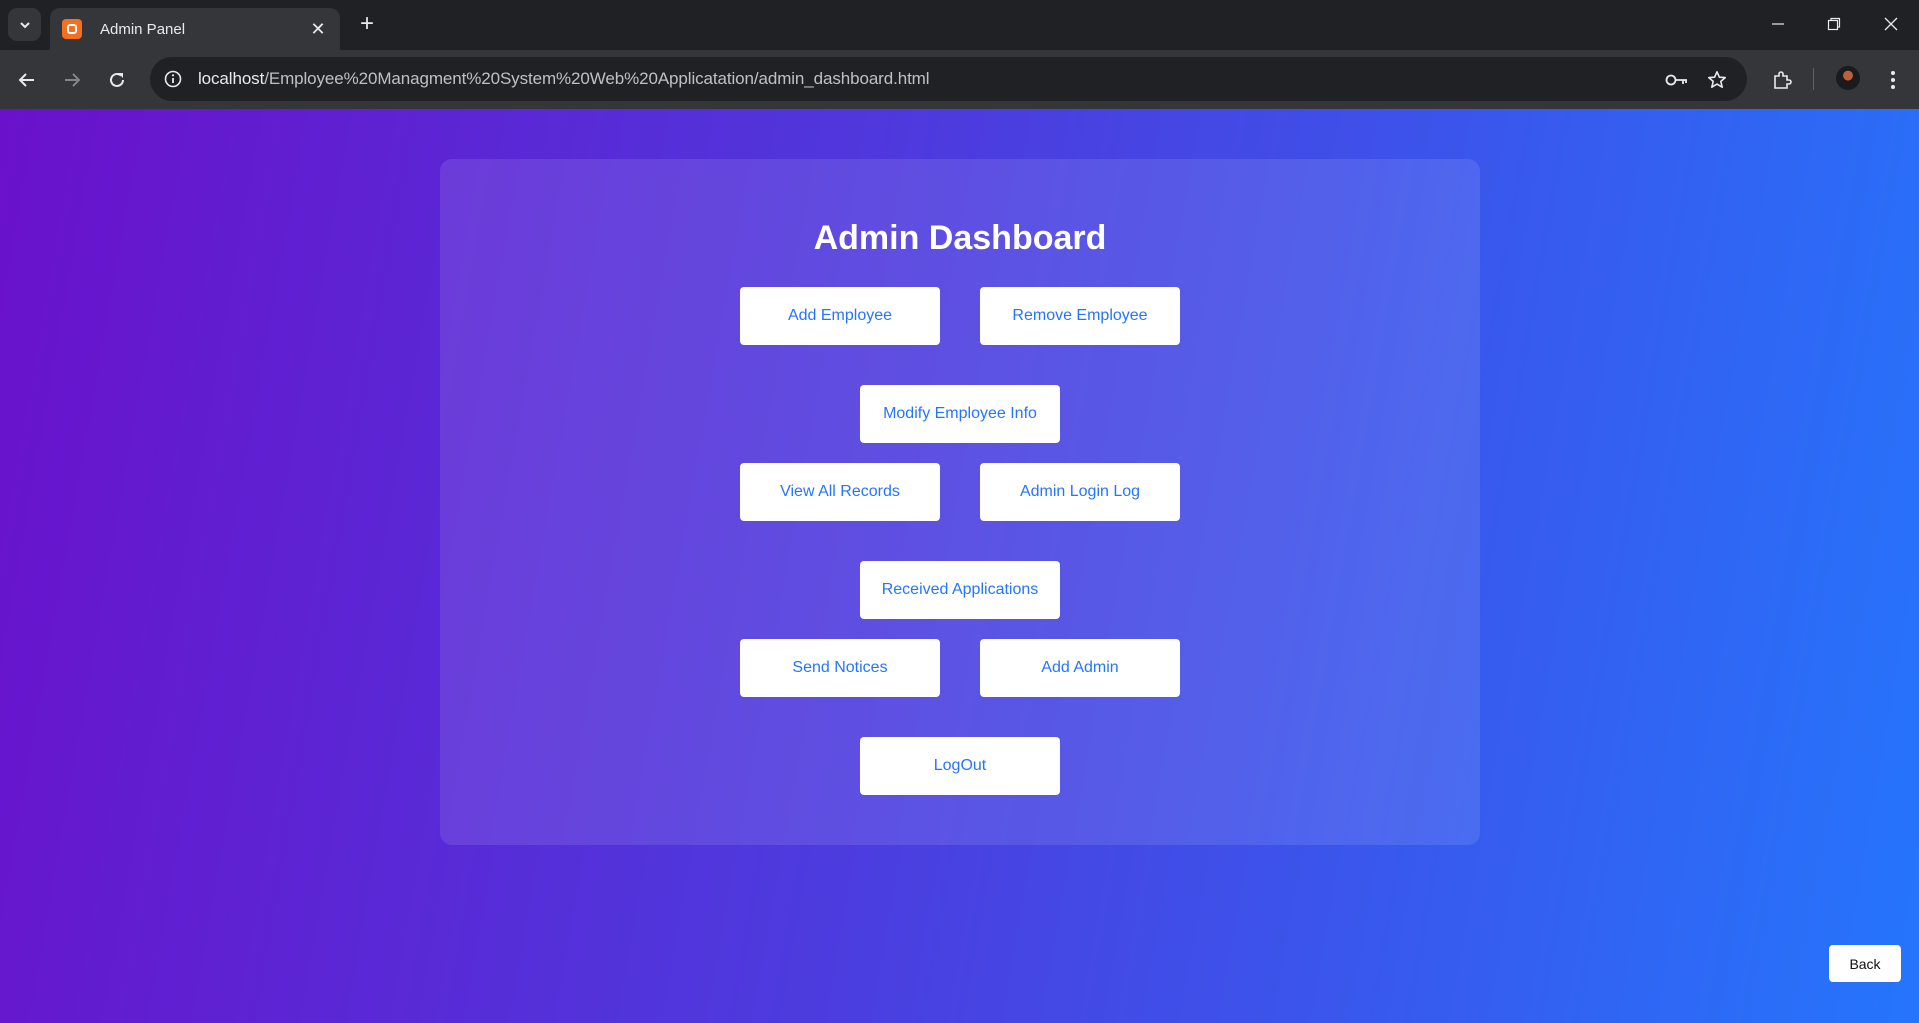 The height and width of the screenshot is (1023, 1919). Describe the element at coordinates (1865, 963) in the screenshot. I see `back-button: Back` at that location.